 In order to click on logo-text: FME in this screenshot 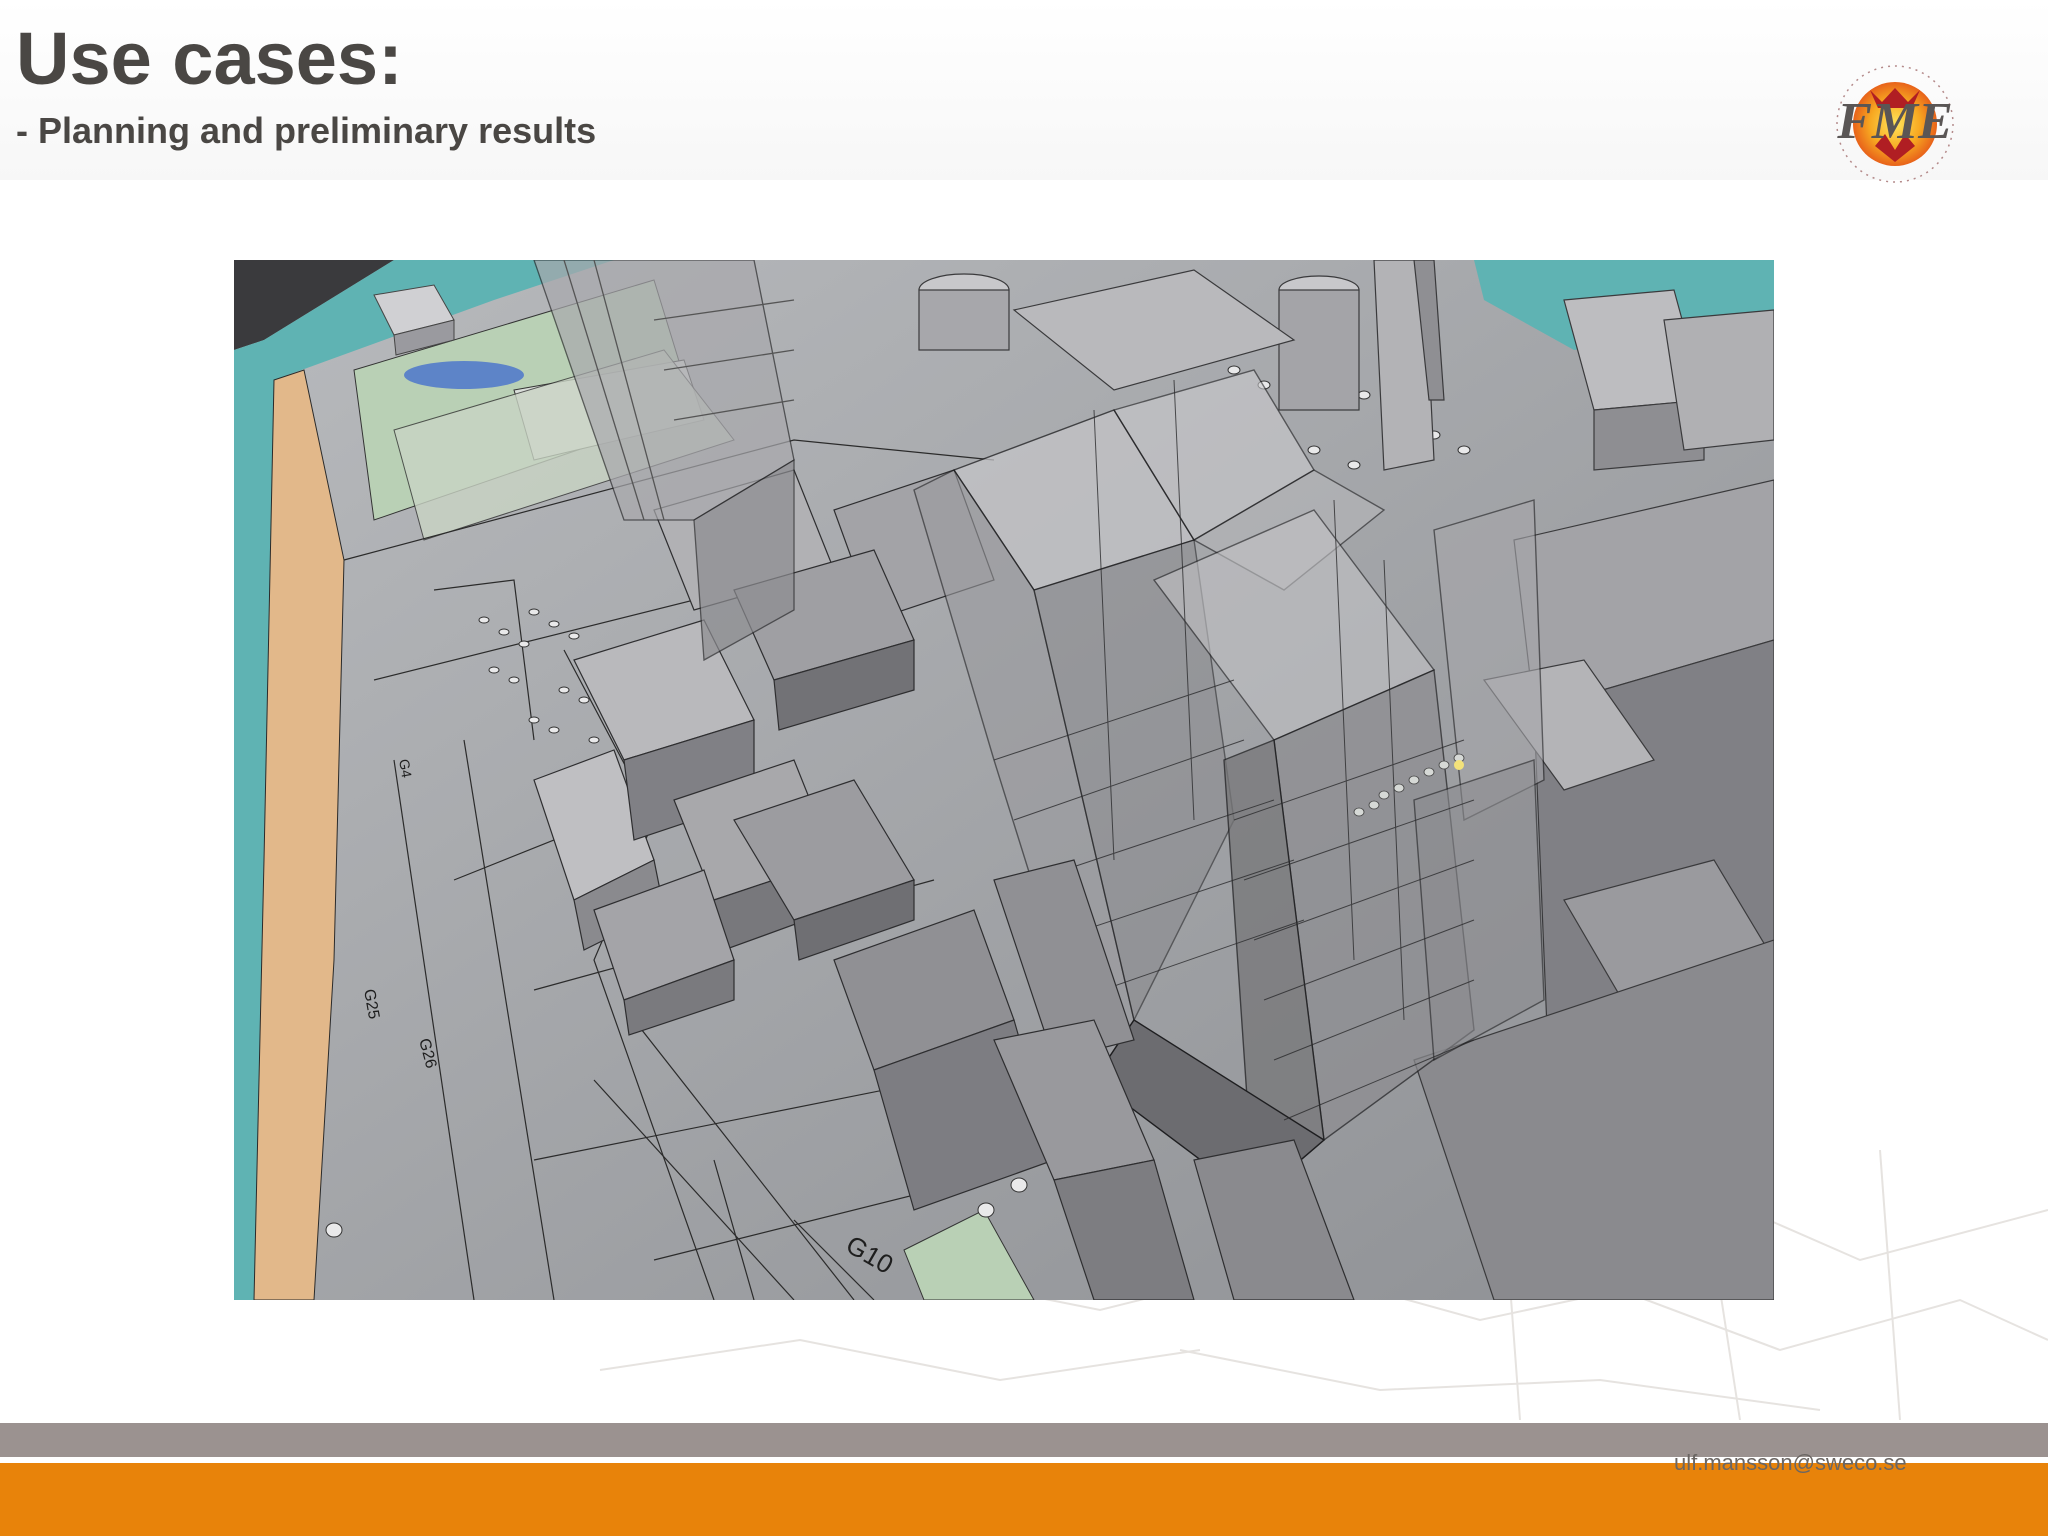, I will do `click(1894, 121)`.